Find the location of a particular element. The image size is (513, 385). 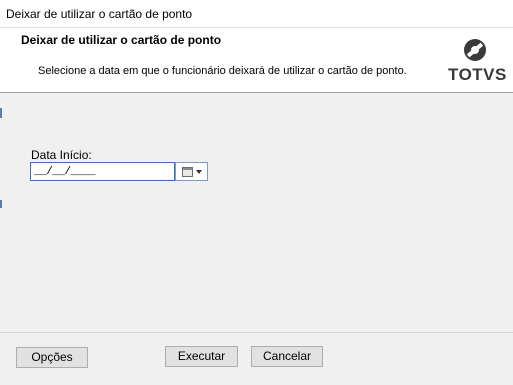

cancel-button: Cancelar is located at coordinates (287, 356).